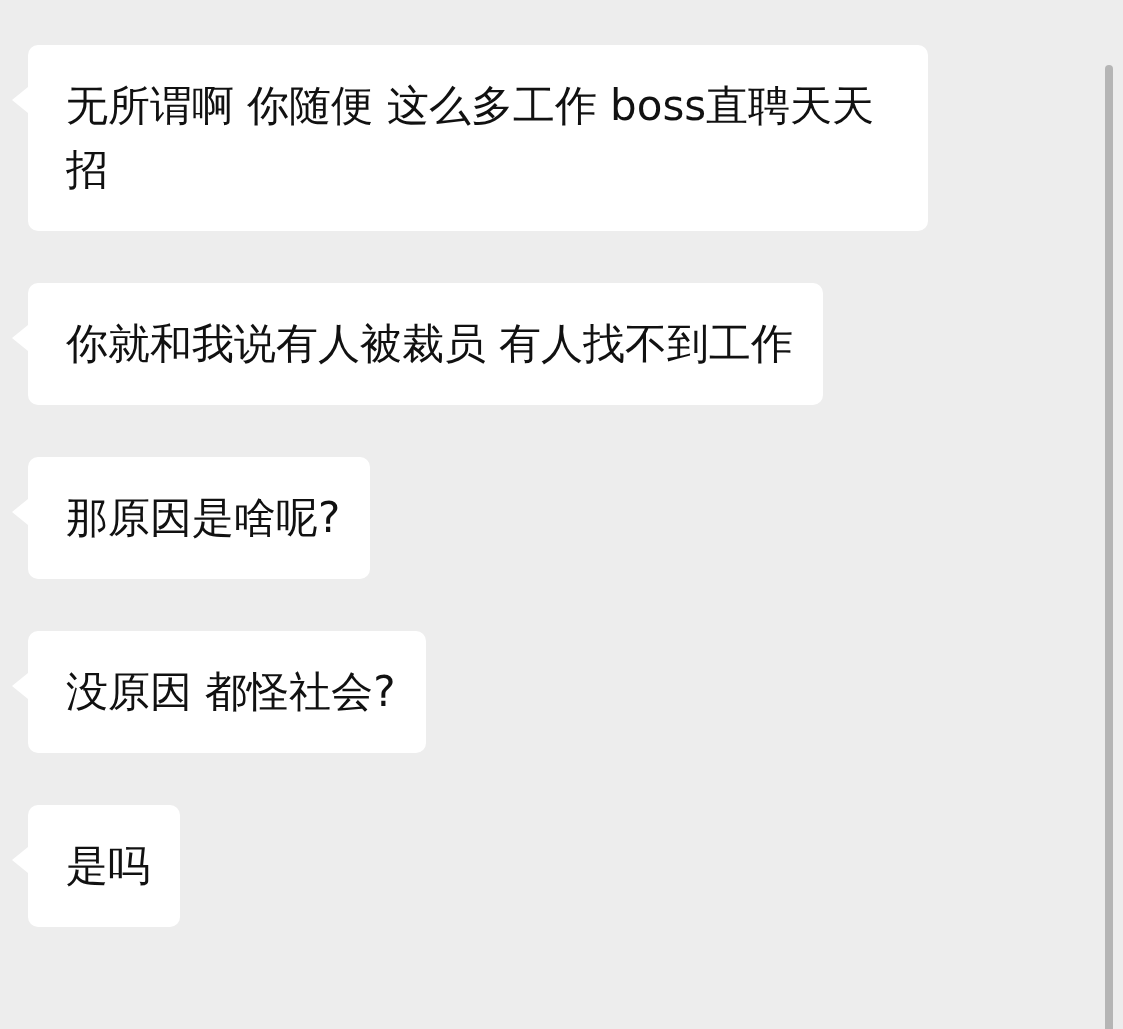 This screenshot has height=1029, width=1123. Describe the element at coordinates (227, 692) in the screenshot. I see `message-bubble: 没原因 都怪社会?` at that location.